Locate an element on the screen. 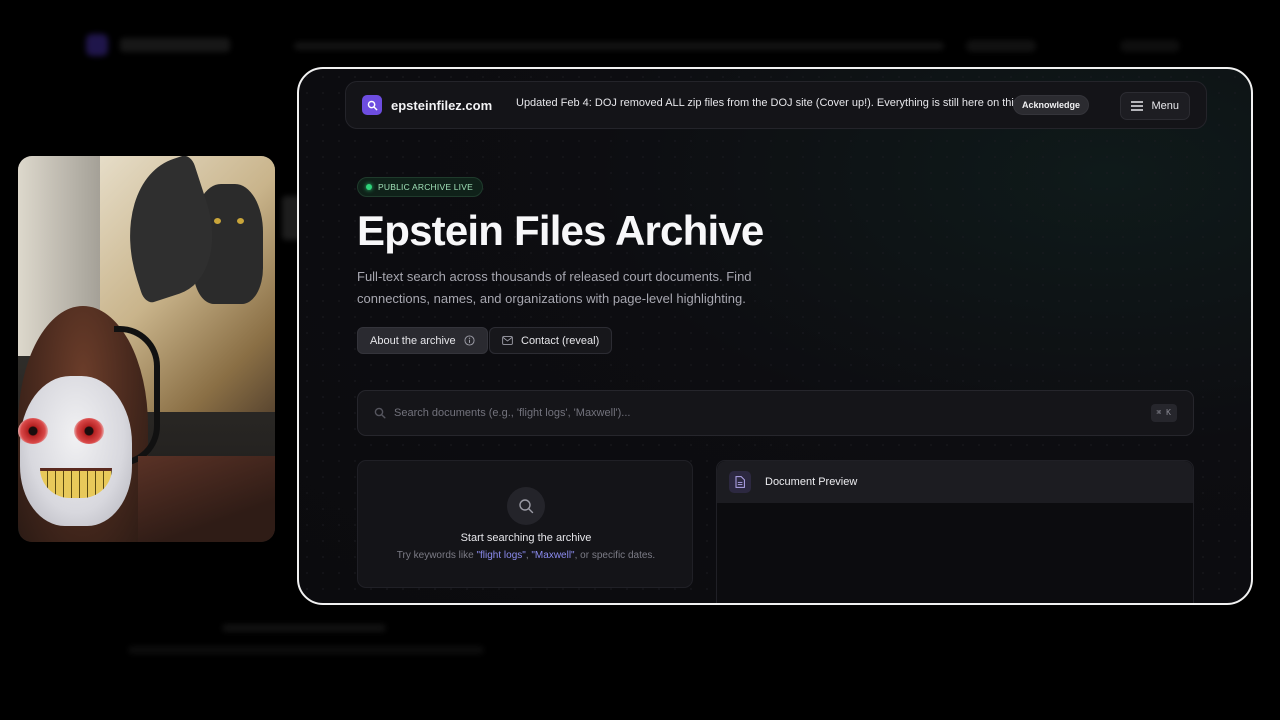  document-preview-header: Document Preview is located at coordinates (955, 482).